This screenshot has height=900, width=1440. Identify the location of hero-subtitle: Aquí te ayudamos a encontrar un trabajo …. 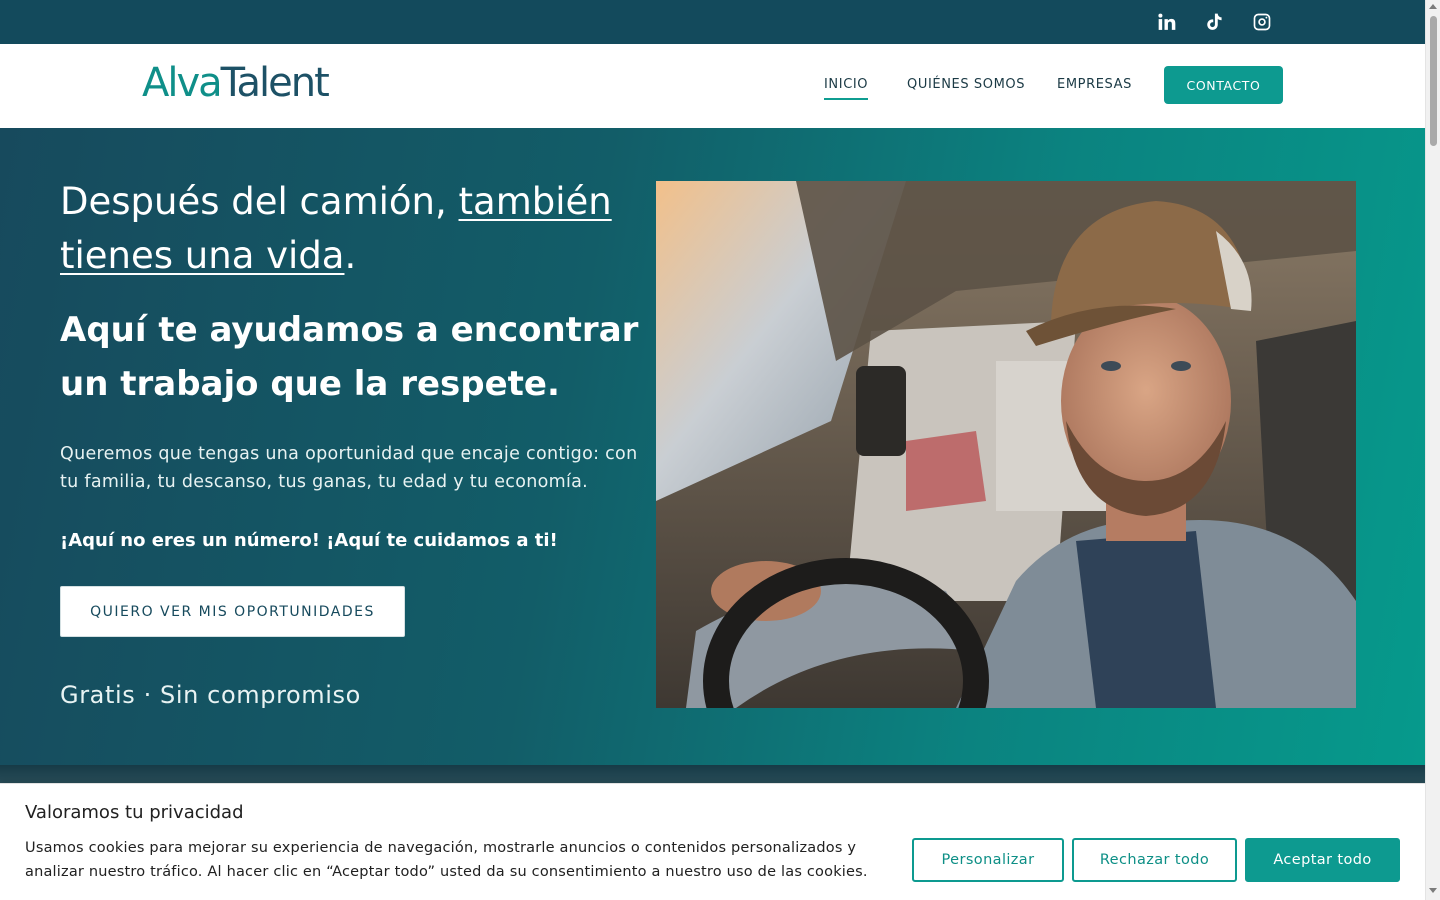
(349, 357).